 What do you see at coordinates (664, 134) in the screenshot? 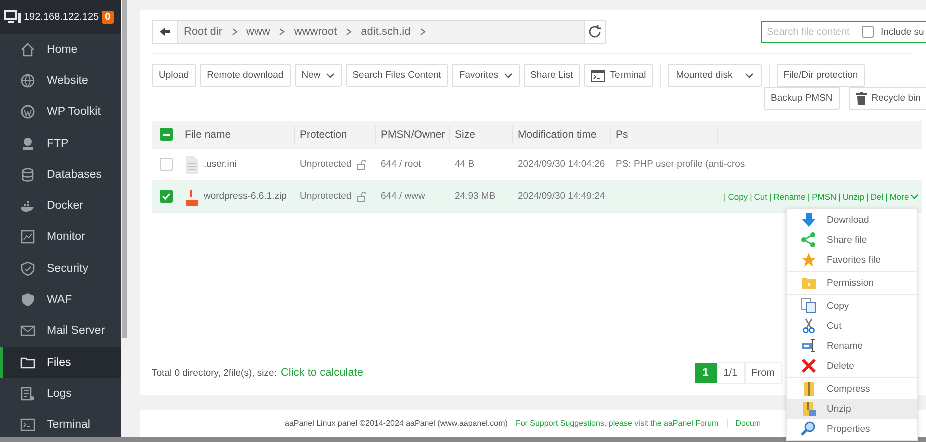
I see `column-header: Ps` at bounding box center [664, 134].